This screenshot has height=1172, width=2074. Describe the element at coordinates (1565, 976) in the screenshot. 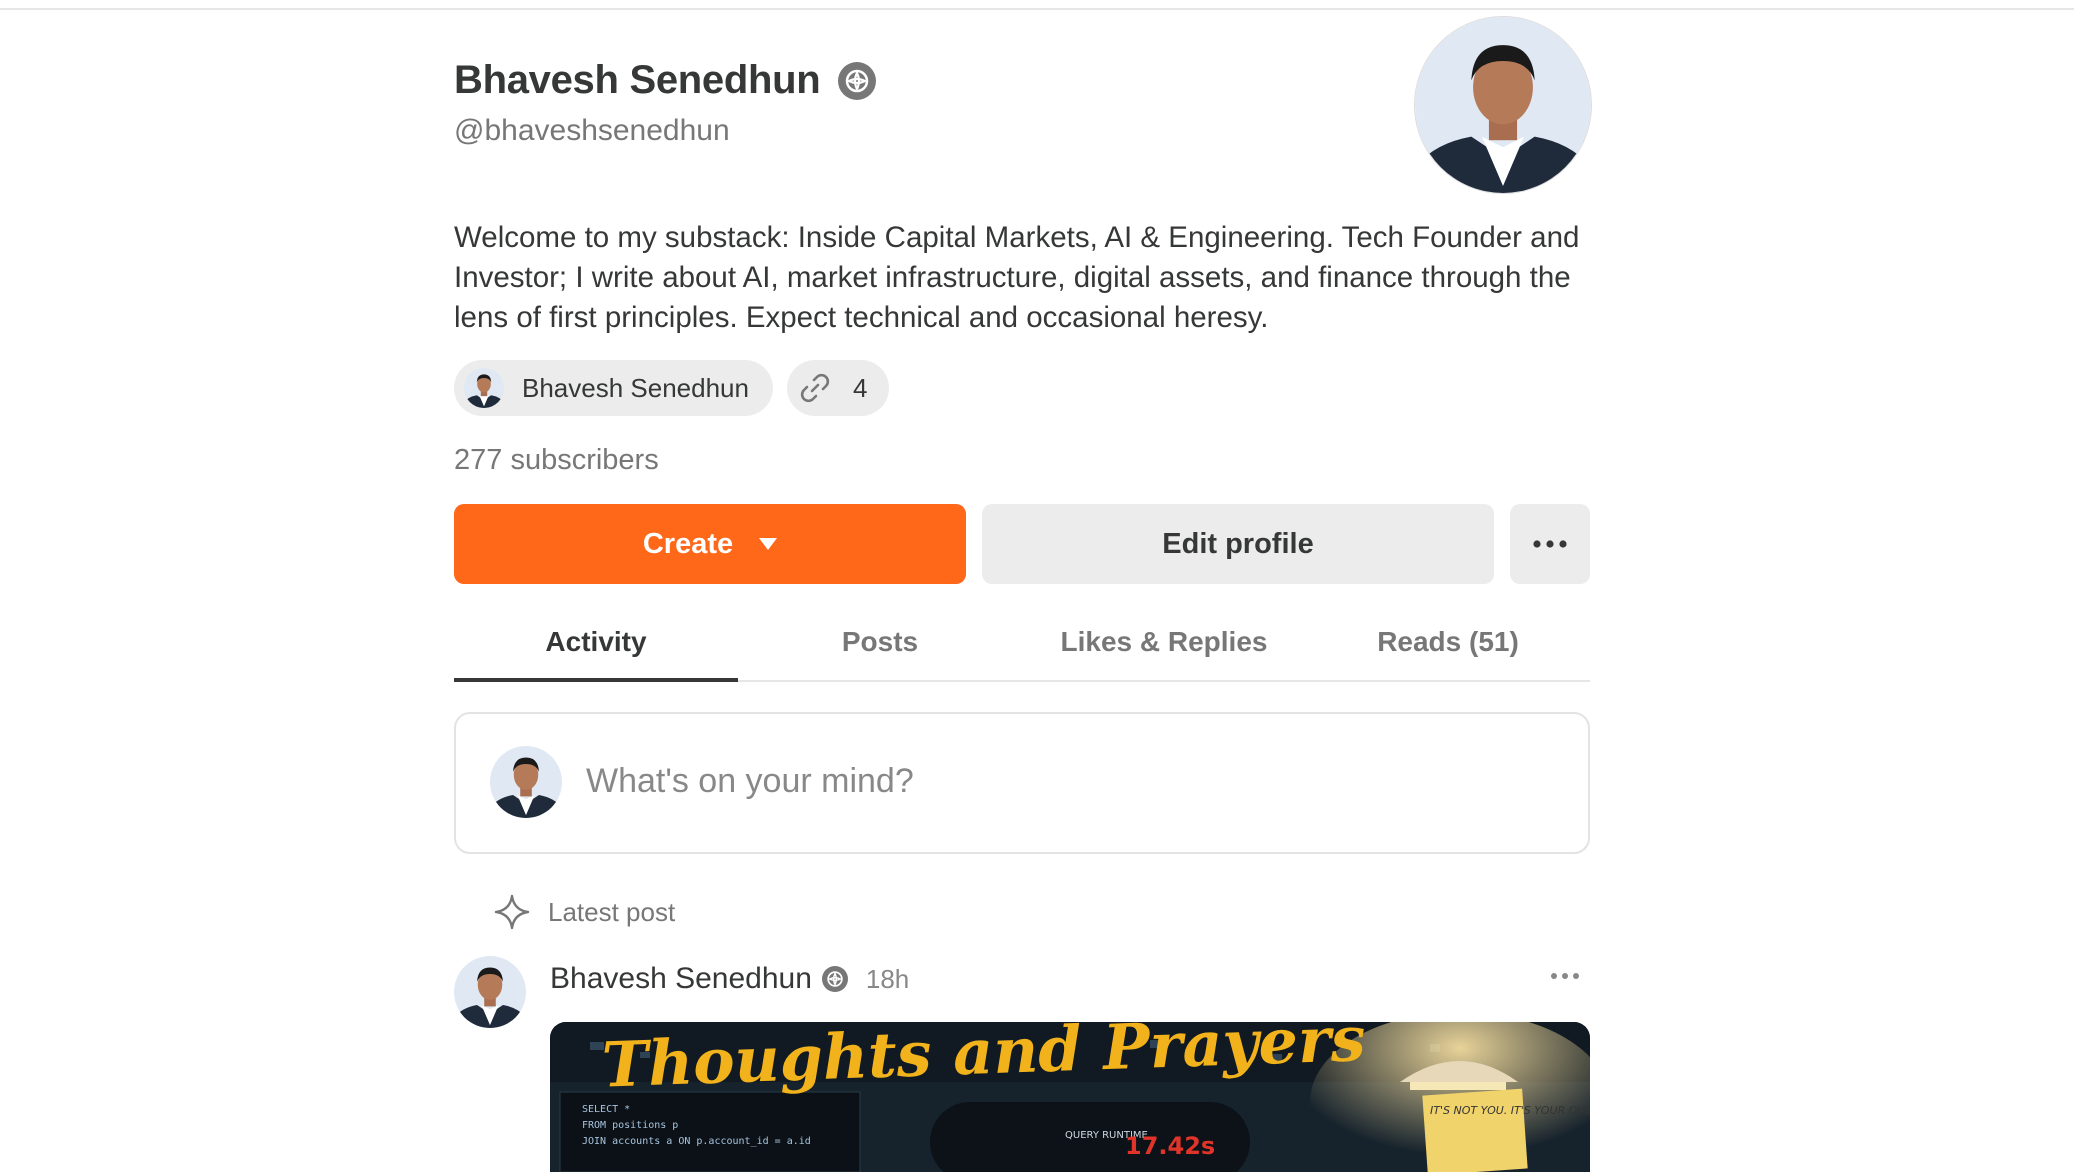

I see `post-more-icon` at that location.